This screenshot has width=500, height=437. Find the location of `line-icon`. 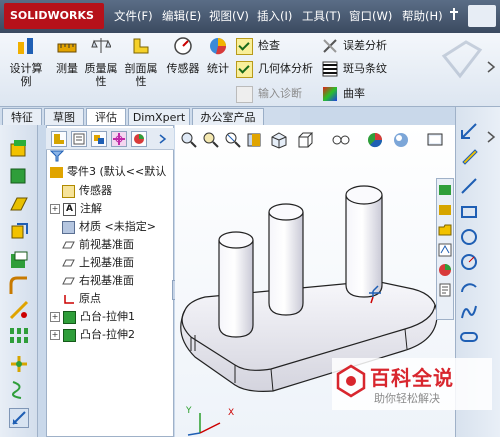

line-icon is located at coordinates (469, 186).